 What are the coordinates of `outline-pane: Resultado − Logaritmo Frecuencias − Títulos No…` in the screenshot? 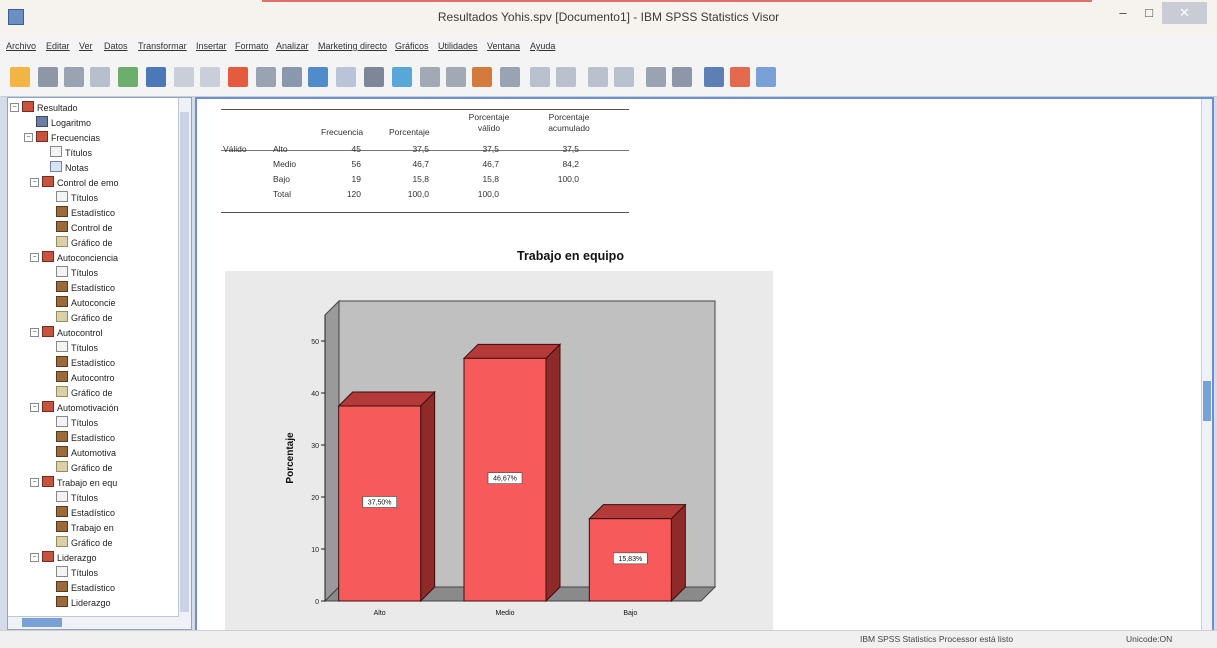 It's located at (99, 363).